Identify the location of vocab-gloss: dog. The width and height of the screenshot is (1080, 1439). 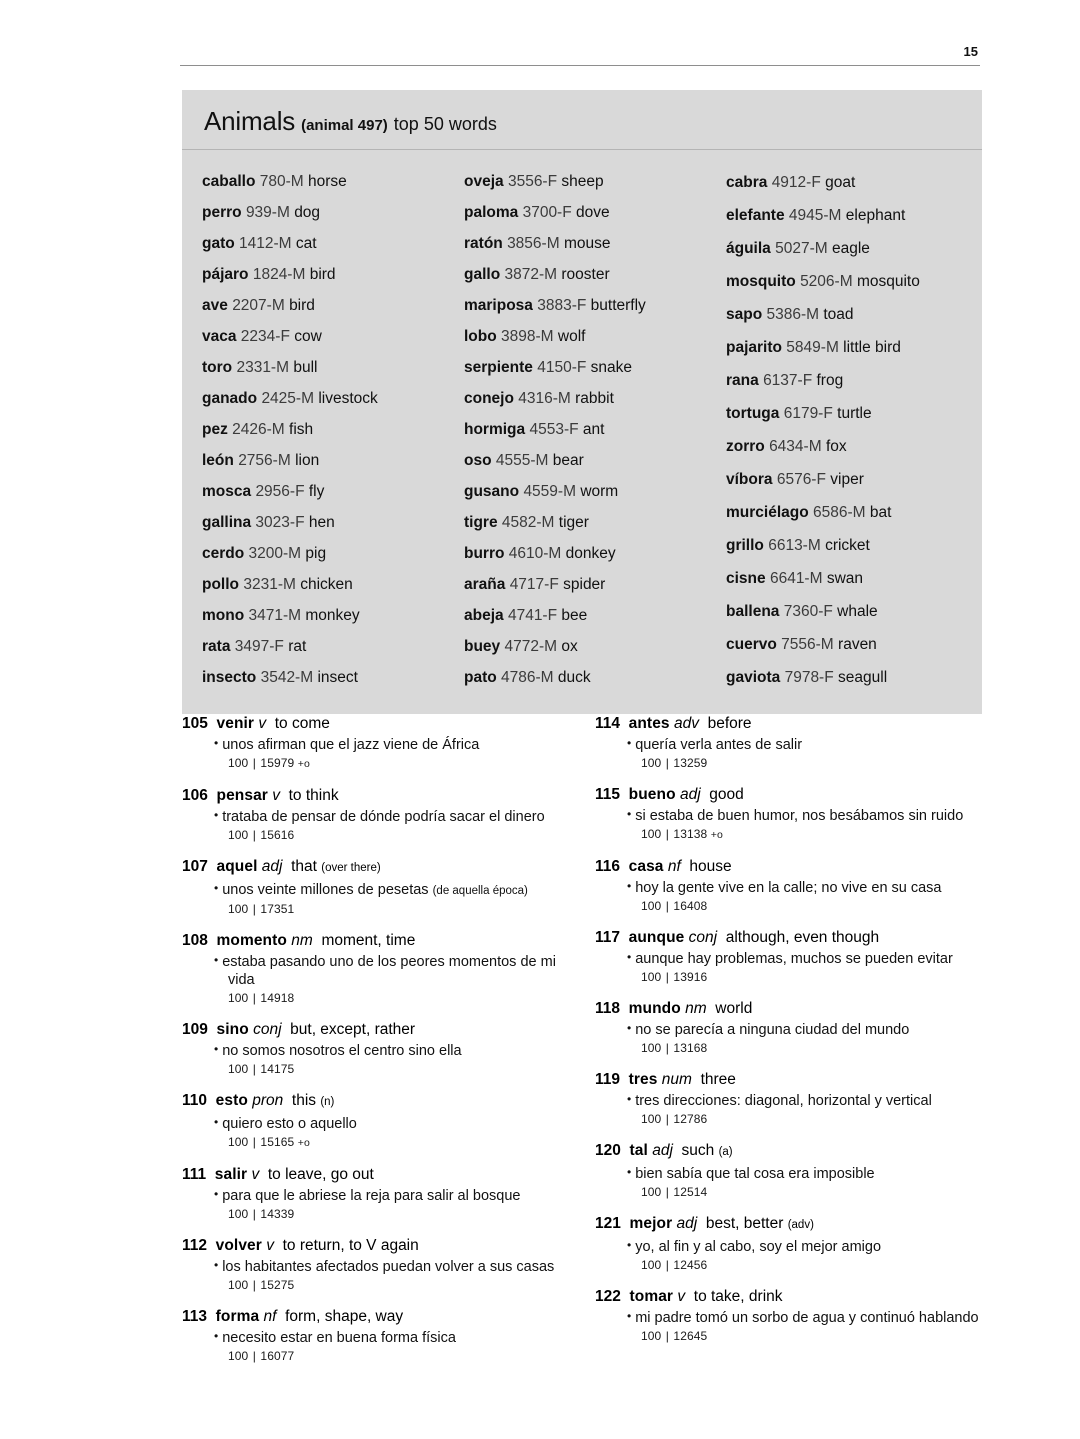
(307, 212).